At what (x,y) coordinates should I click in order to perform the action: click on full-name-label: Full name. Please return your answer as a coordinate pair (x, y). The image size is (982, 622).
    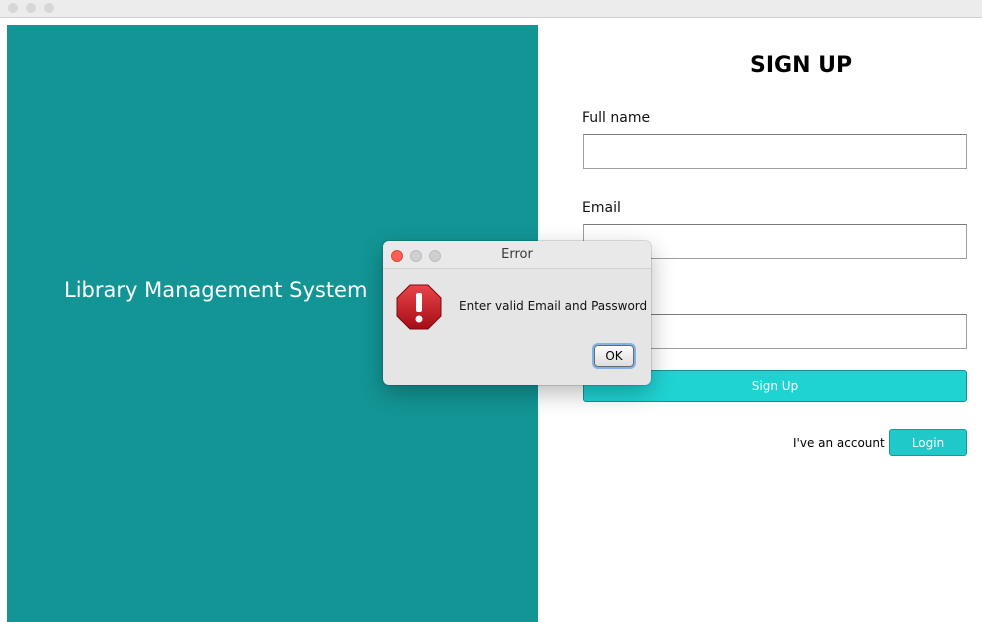
    Looking at the image, I should click on (616, 118).